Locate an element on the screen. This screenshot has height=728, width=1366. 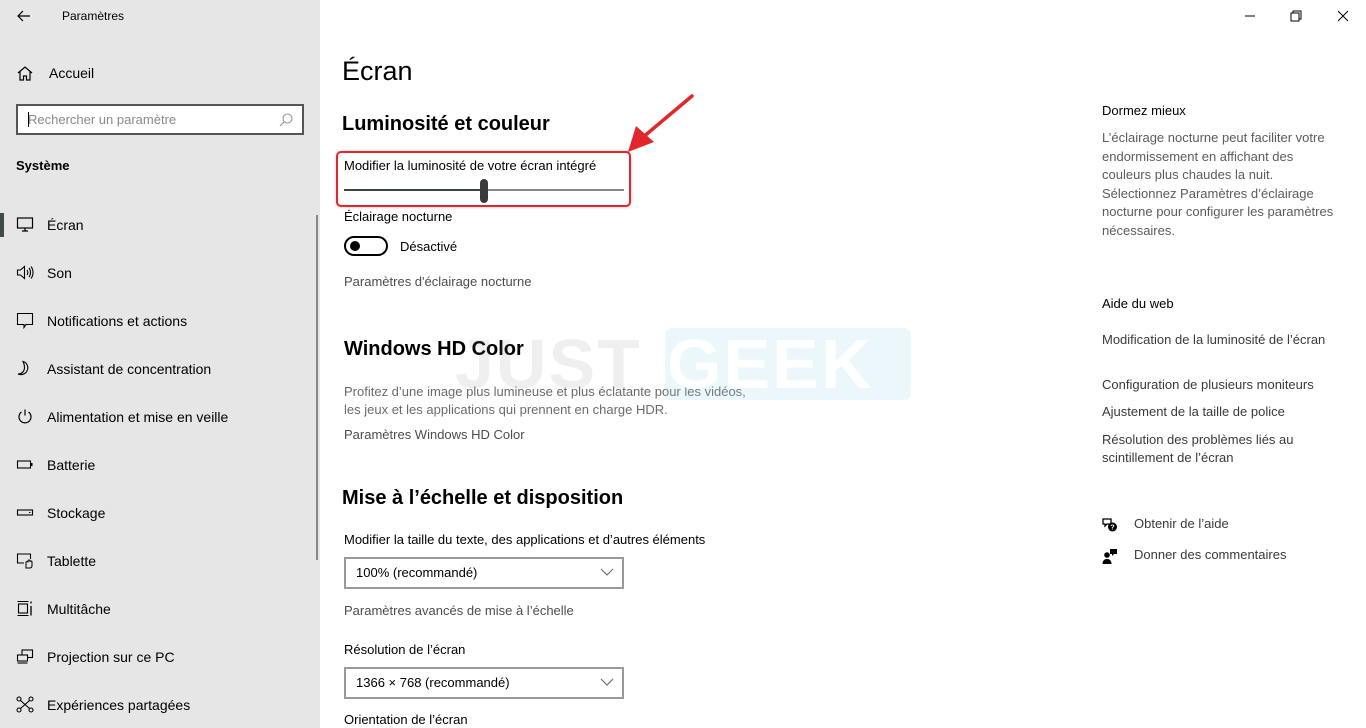
web-help-link: Modification de la luminosité de l’écran is located at coordinates (1222, 340).